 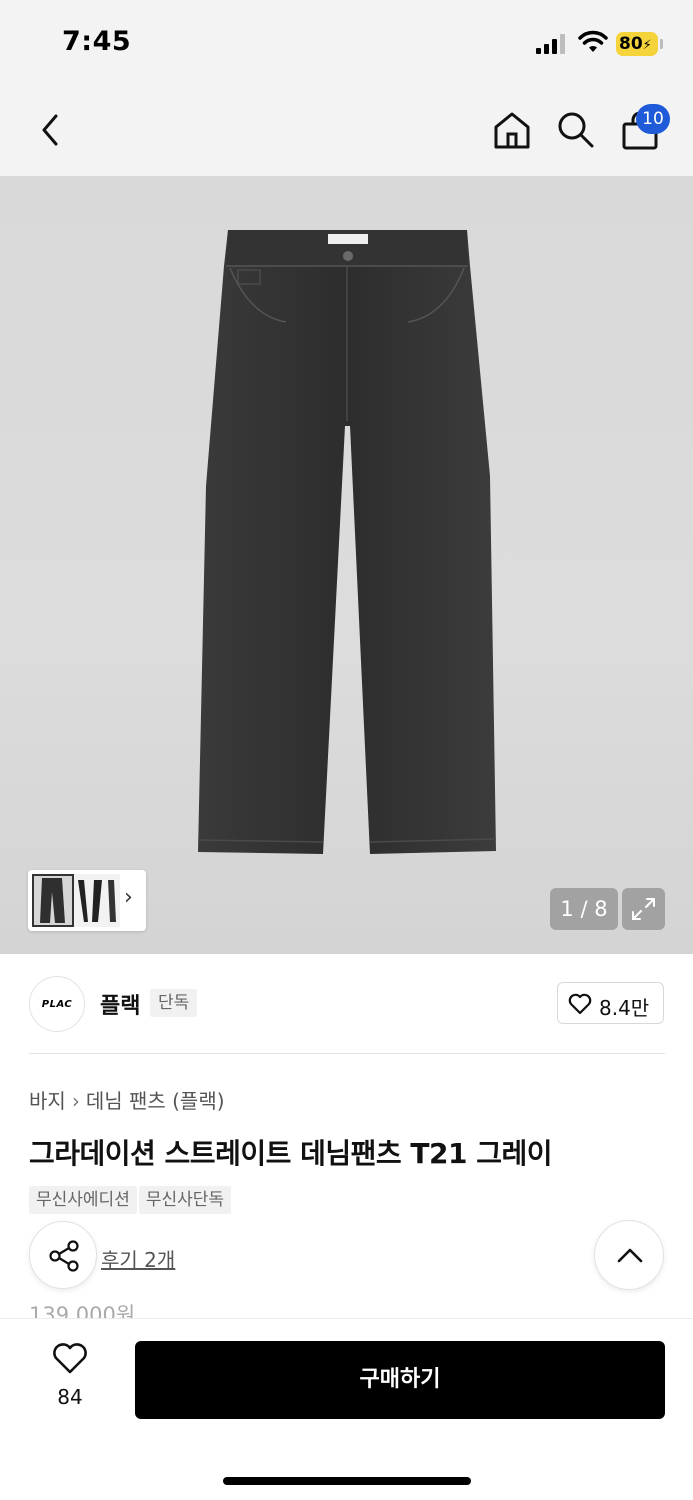 What do you see at coordinates (155, 1099) in the screenshot?
I see `breadcrumb-subcategory: 데님 팬츠 (플랙)` at bounding box center [155, 1099].